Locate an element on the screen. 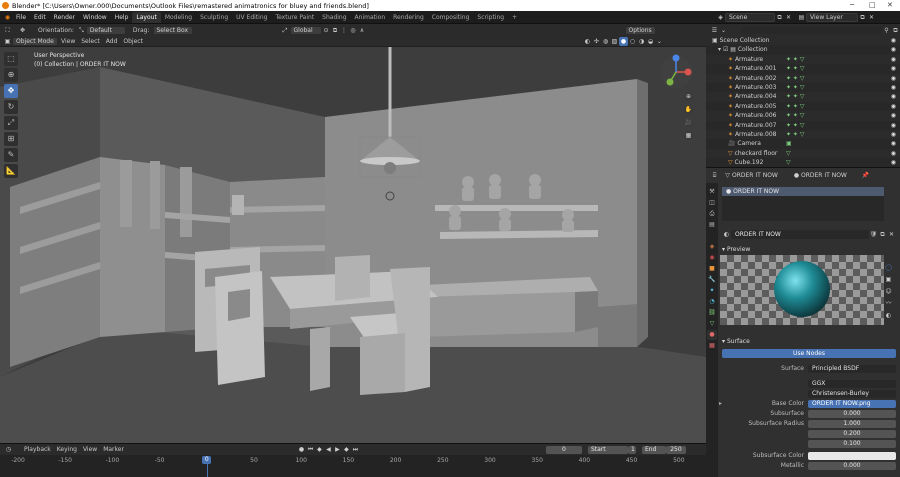 The image size is (900, 477). xray-icon: ▨ is located at coordinates (614, 41).